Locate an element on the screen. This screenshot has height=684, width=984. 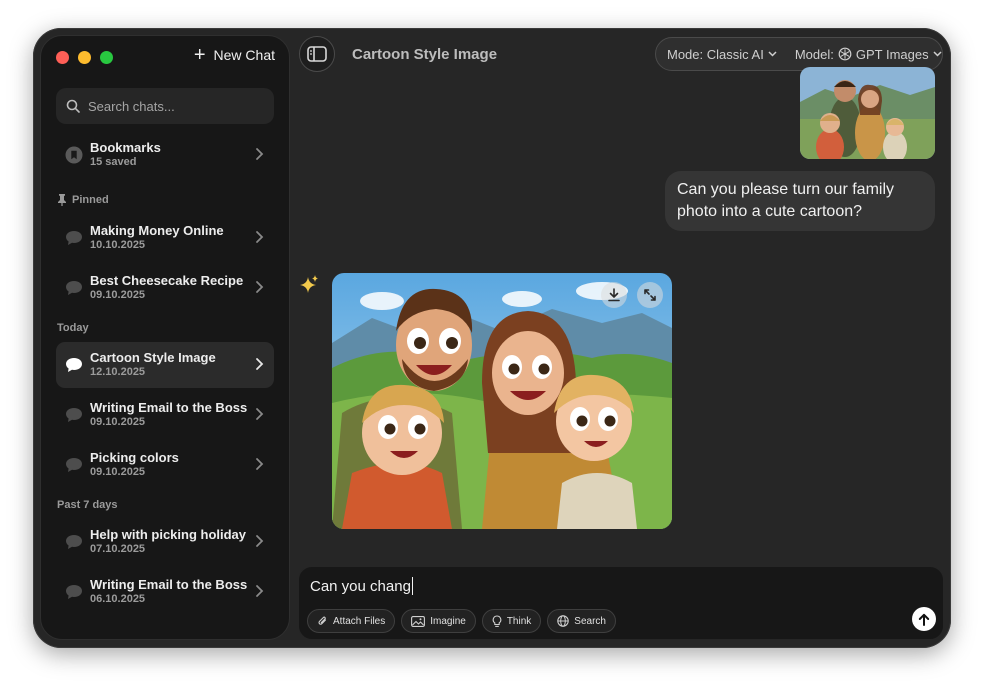
search-icon is located at coordinates (73, 106).